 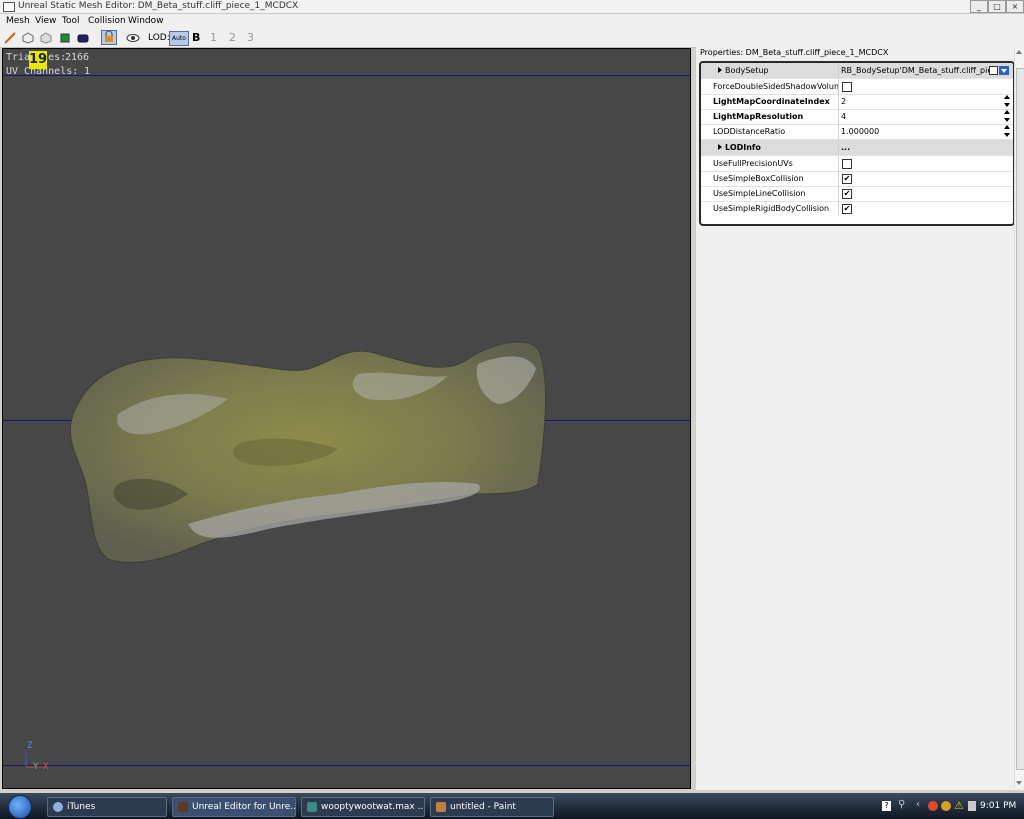 What do you see at coordinates (109, 37) in the screenshot?
I see `lock-camera-icon` at bounding box center [109, 37].